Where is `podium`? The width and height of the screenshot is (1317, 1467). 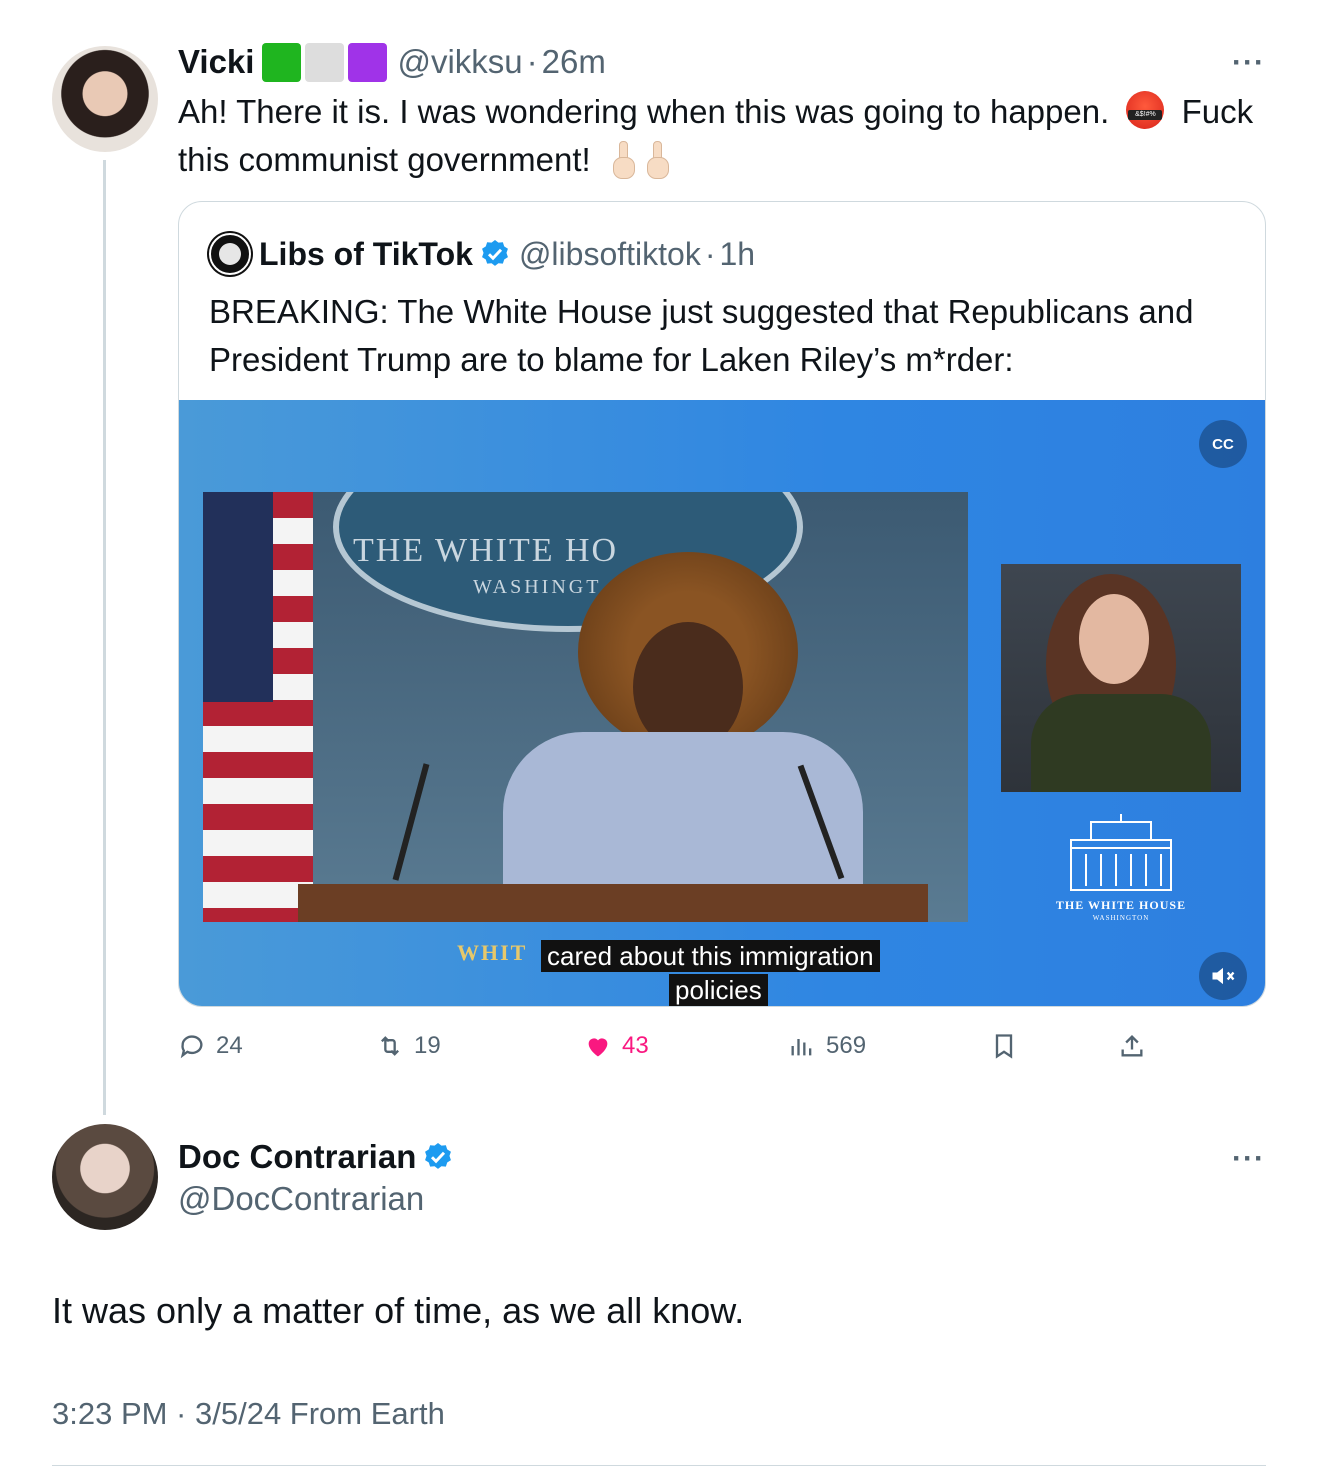 podium is located at coordinates (613, 903).